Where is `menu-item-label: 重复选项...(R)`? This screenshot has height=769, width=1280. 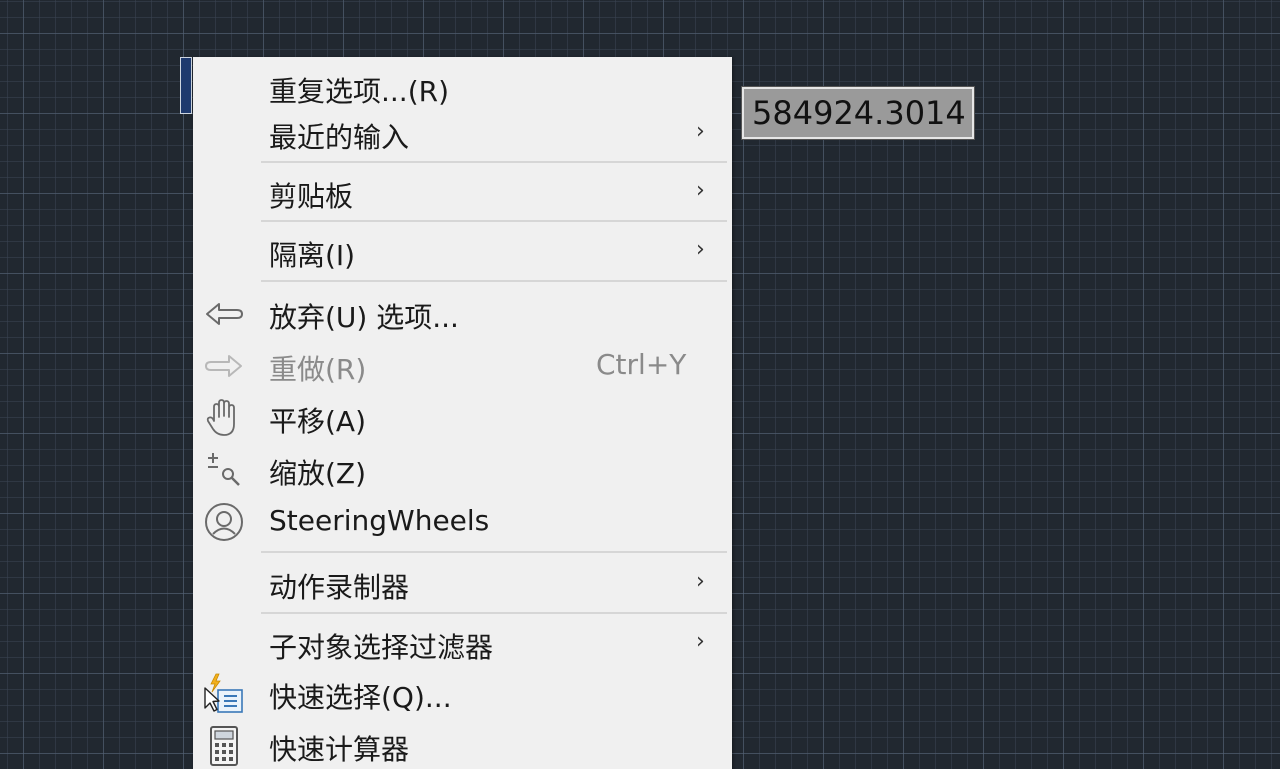 menu-item-label: 重复选项...(R) is located at coordinates (359, 91).